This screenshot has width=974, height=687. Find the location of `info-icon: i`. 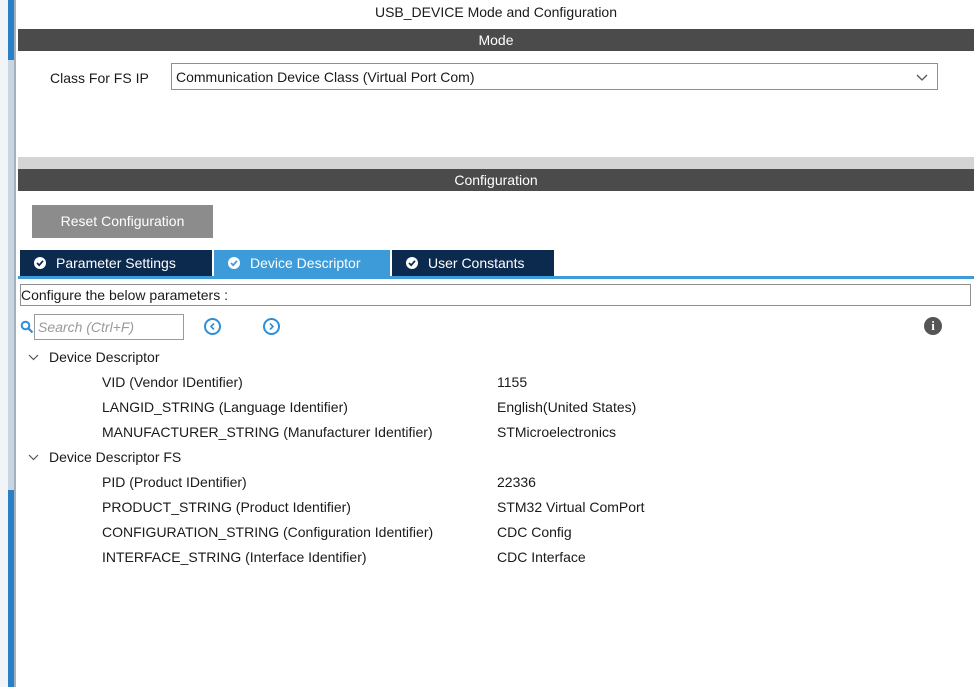

info-icon: i is located at coordinates (933, 326).